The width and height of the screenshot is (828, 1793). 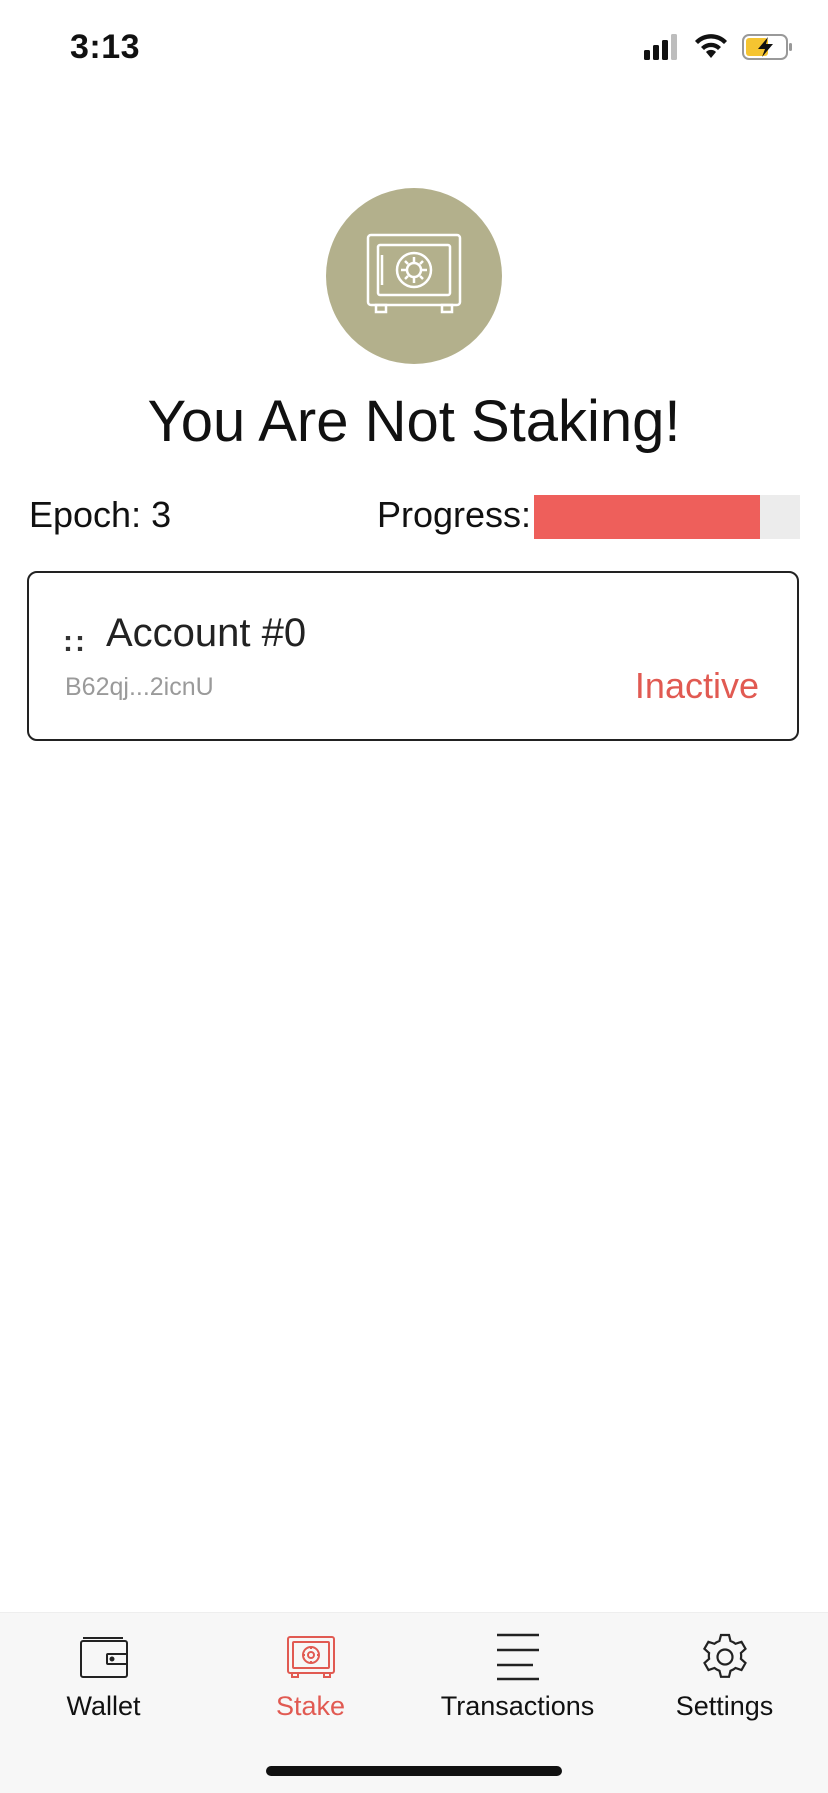 What do you see at coordinates (711, 49) in the screenshot?
I see `wifi-icon` at bounding box center [711, 49].